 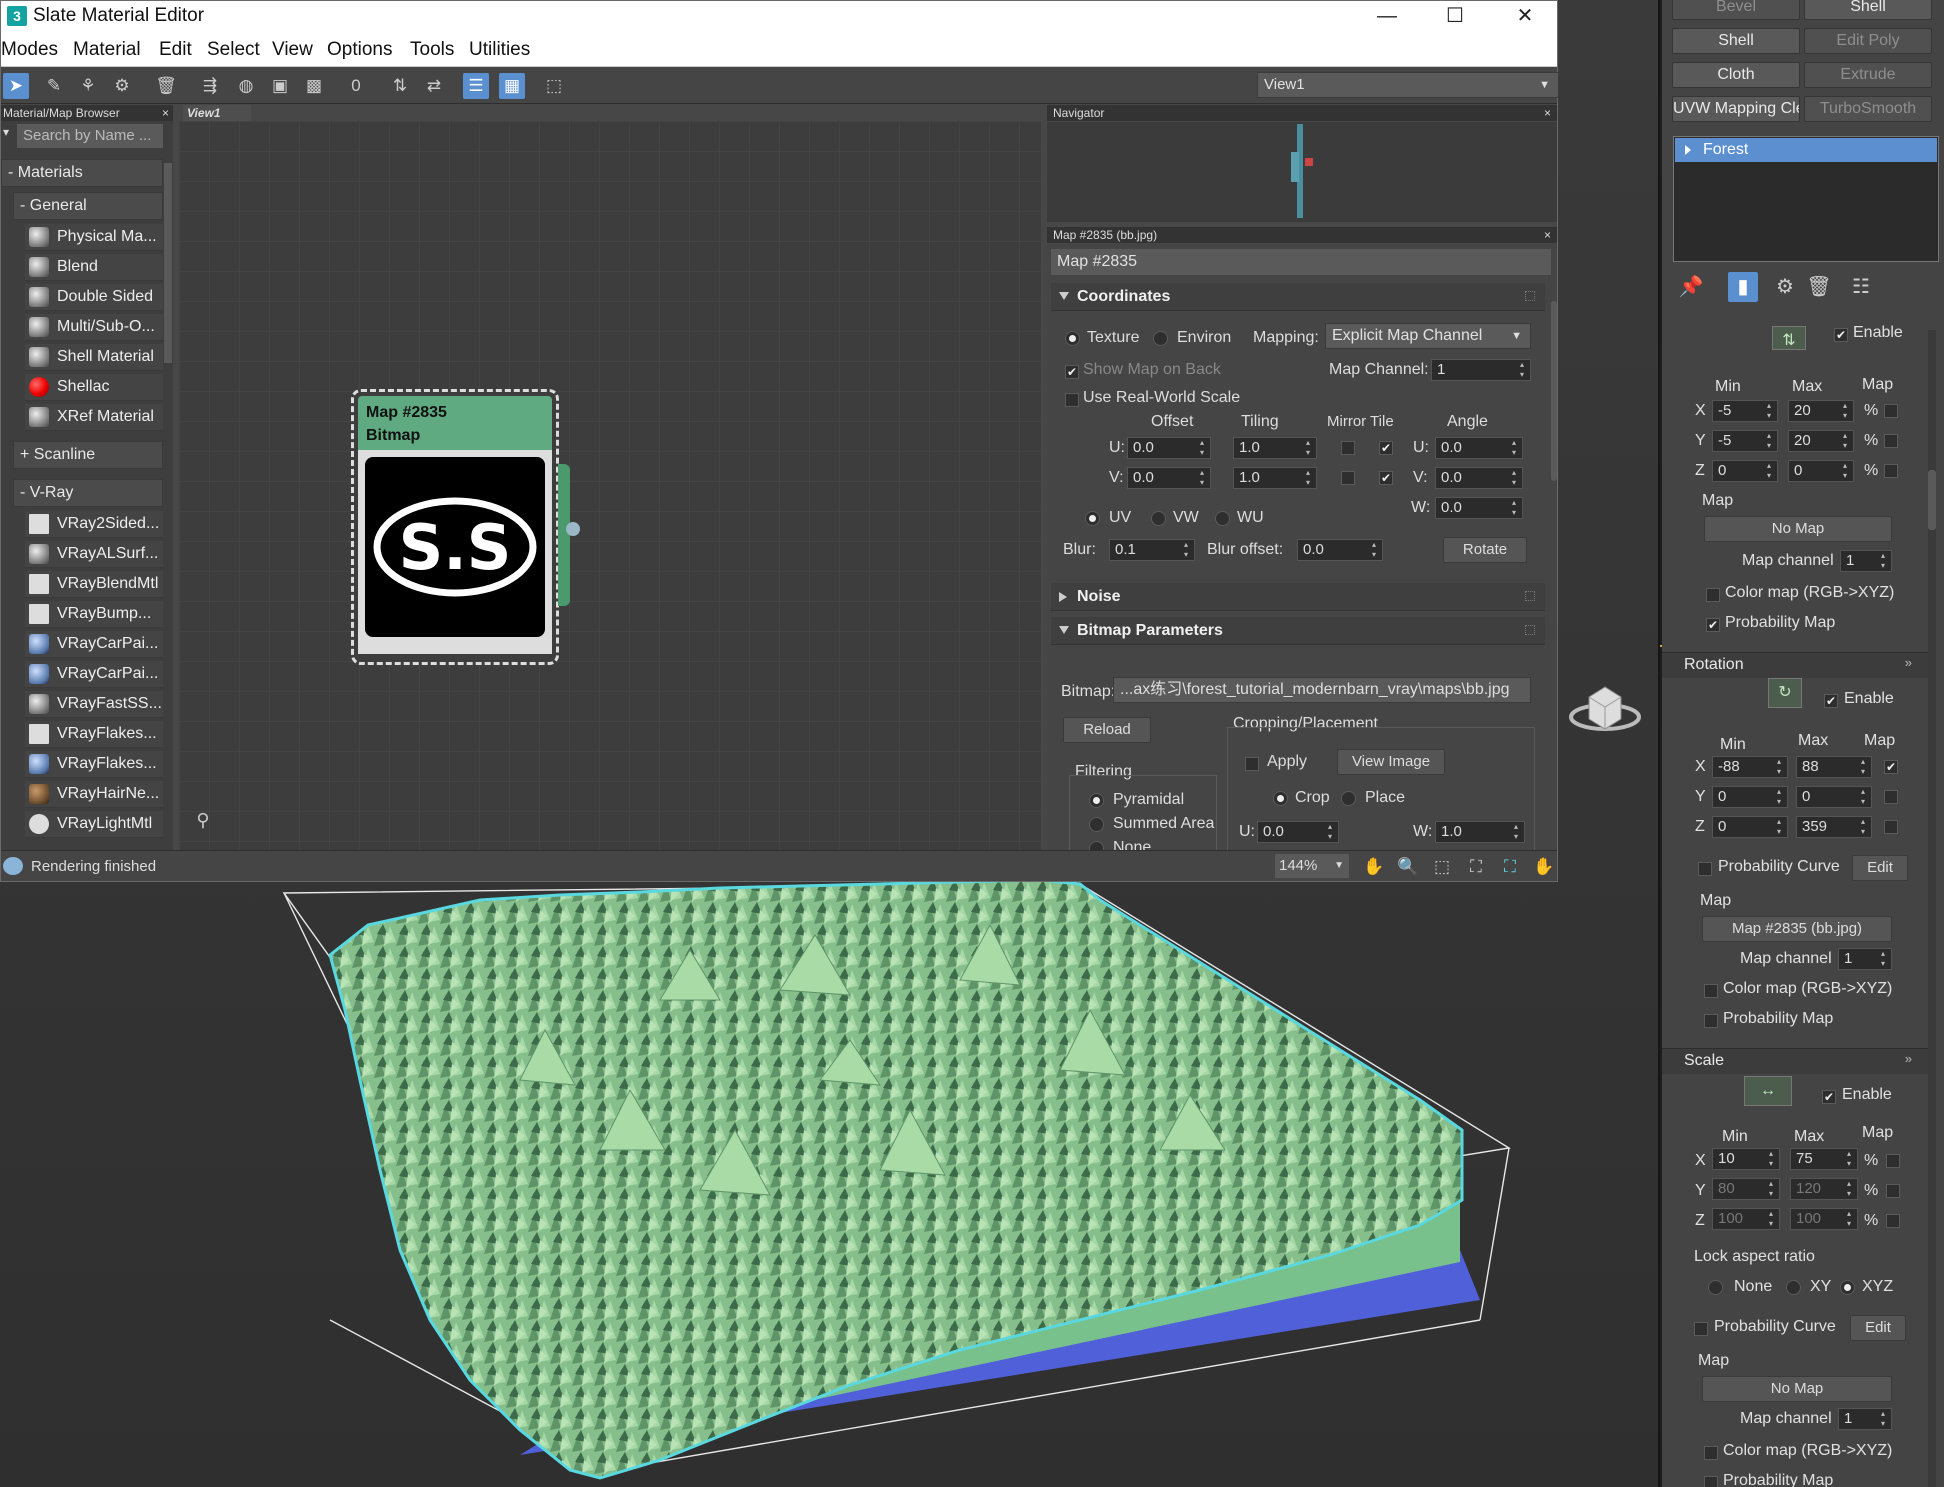 I want to click on show-map-on-back-checkbox: ✔, so click(x=1072, y=372).